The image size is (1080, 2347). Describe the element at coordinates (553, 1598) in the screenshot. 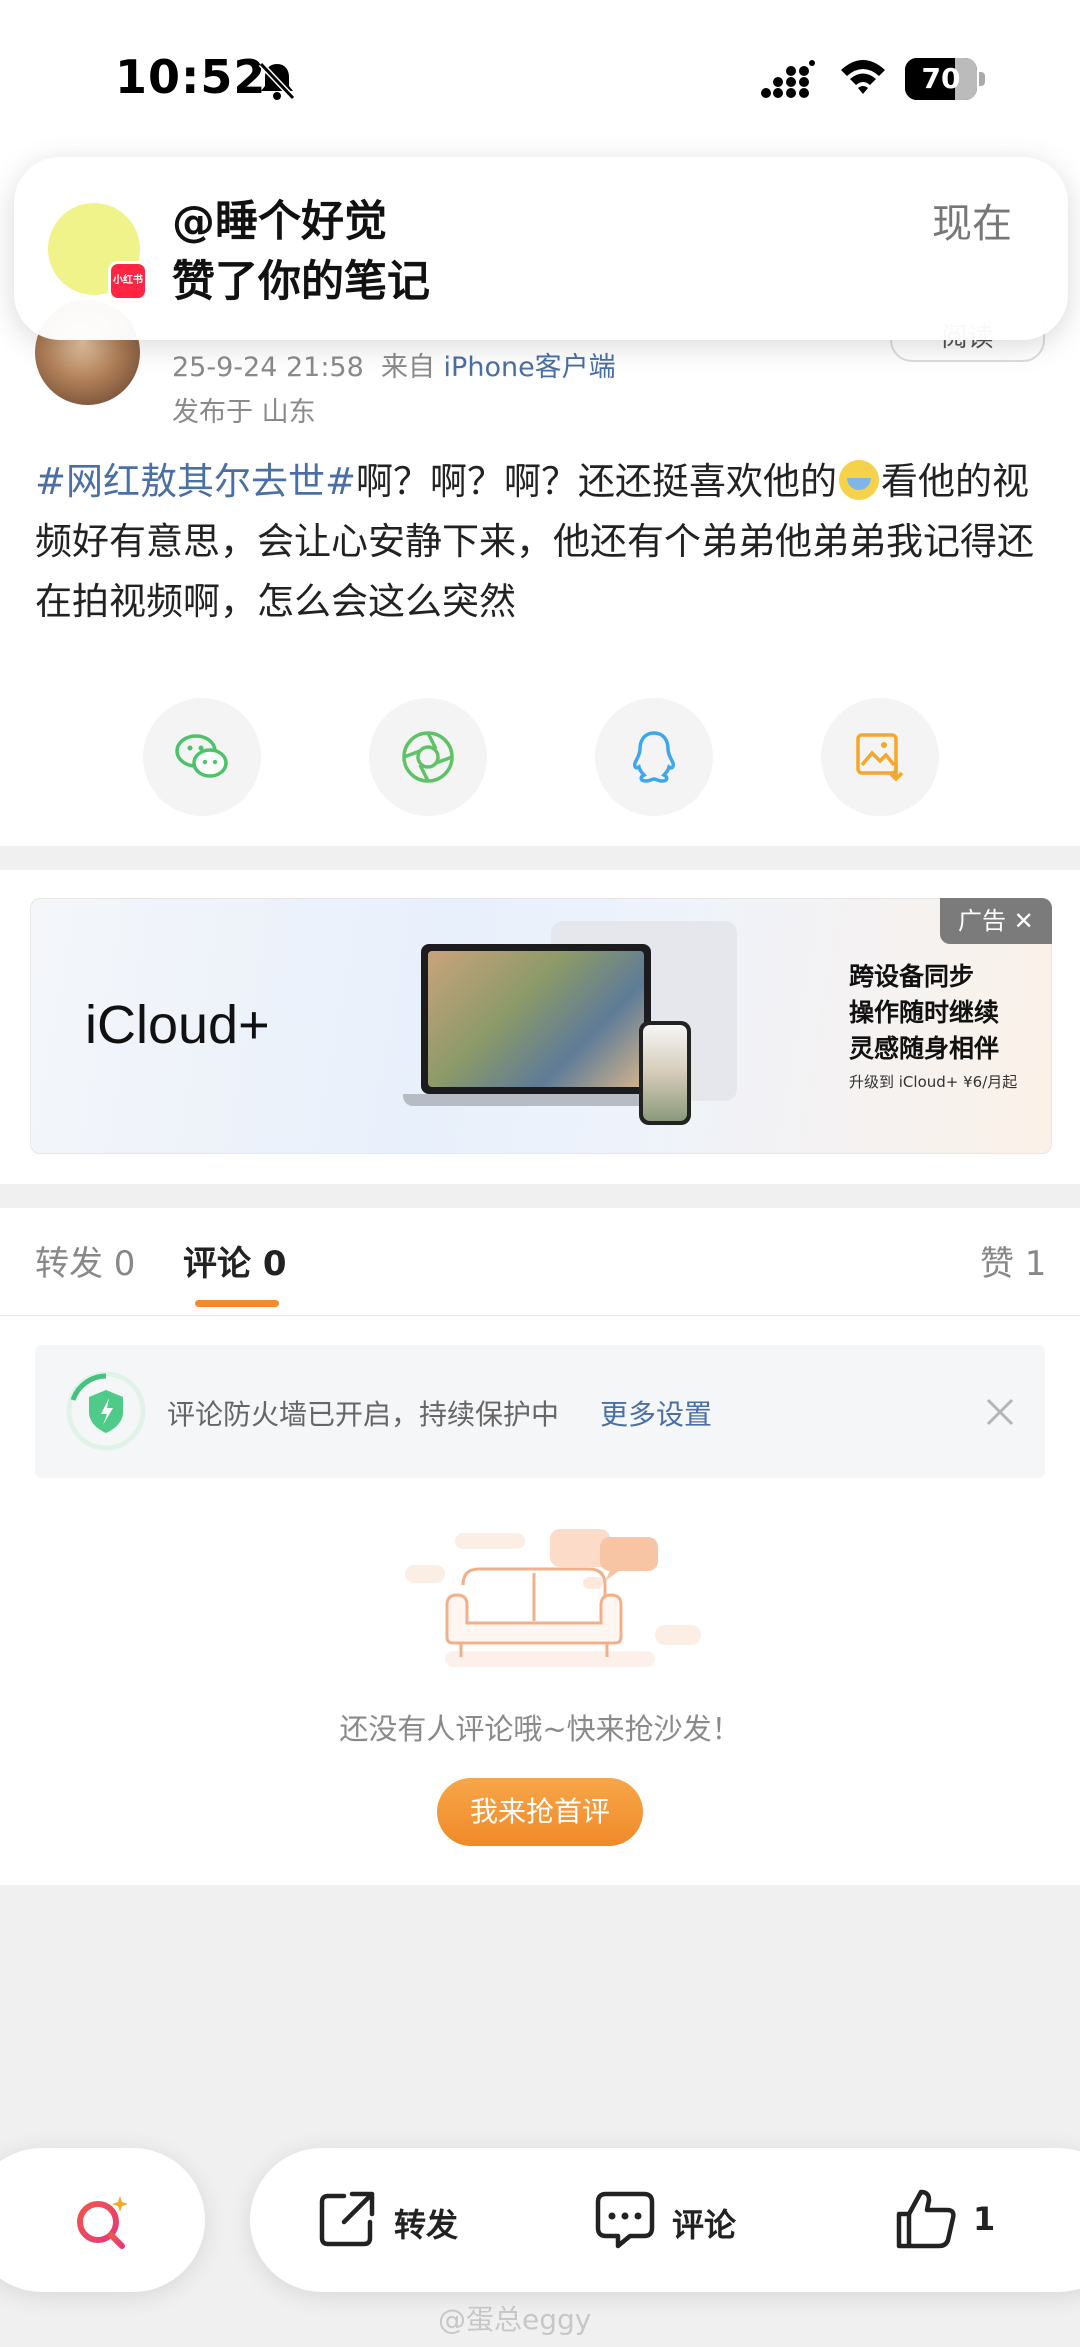

I see `sofa-illustration-icon` at that location.